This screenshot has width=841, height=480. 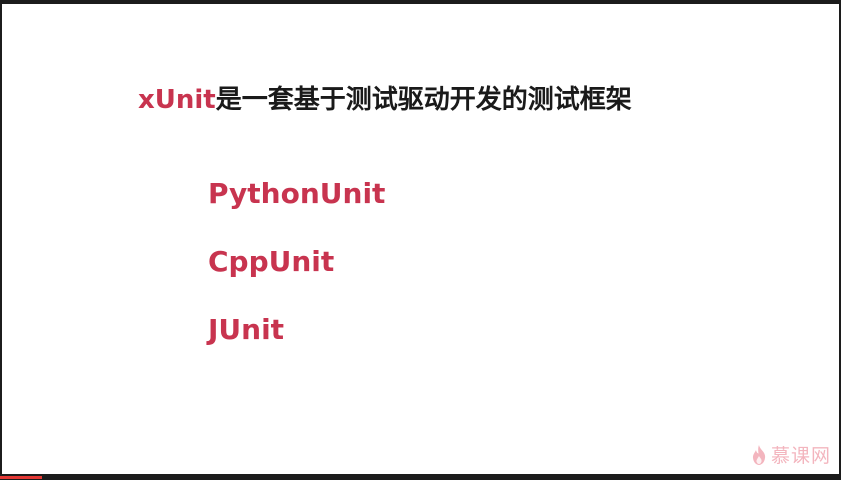 What do you see at coordinates (423, 100) in the screenshot?
I see `title-rest: 是一套基于测试驱动开发的测试框架` at bounding box center [423, 100].